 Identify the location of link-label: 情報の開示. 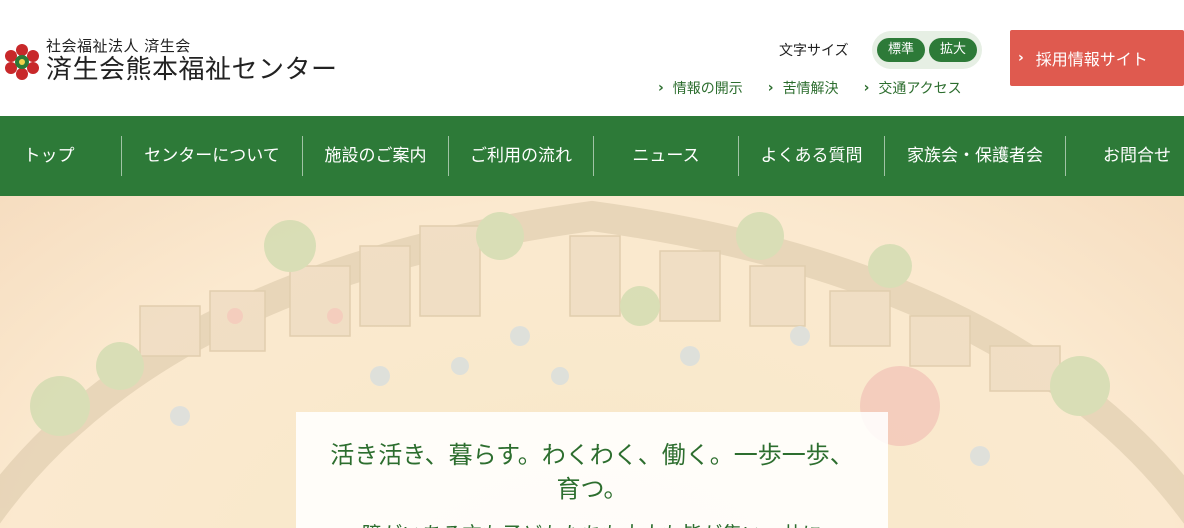
(707, 89).